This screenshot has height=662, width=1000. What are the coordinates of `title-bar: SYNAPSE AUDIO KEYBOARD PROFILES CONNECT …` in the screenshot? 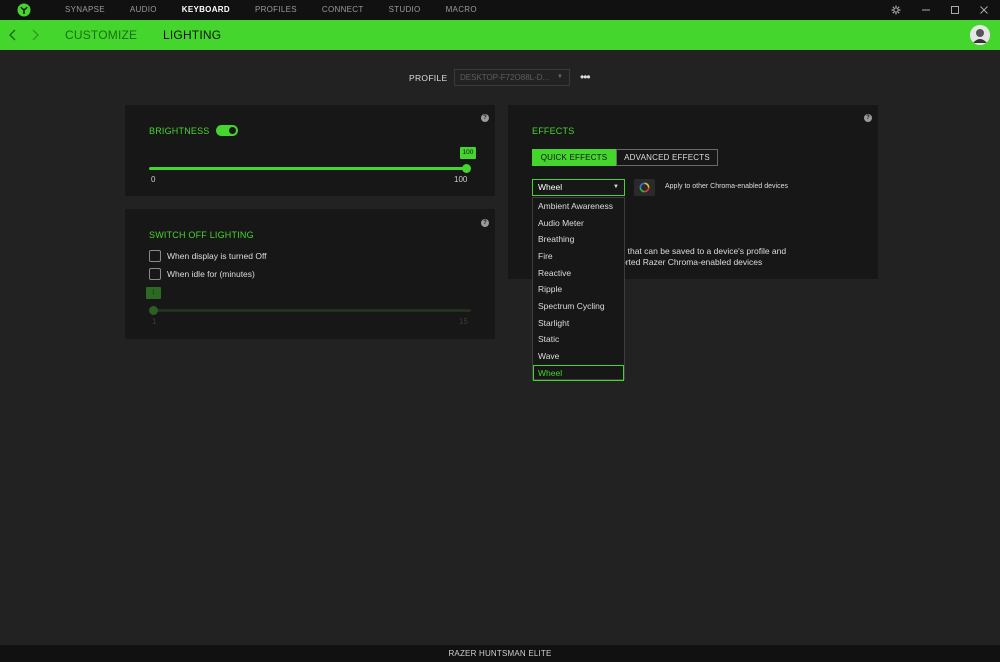 It's located at (500, 10).